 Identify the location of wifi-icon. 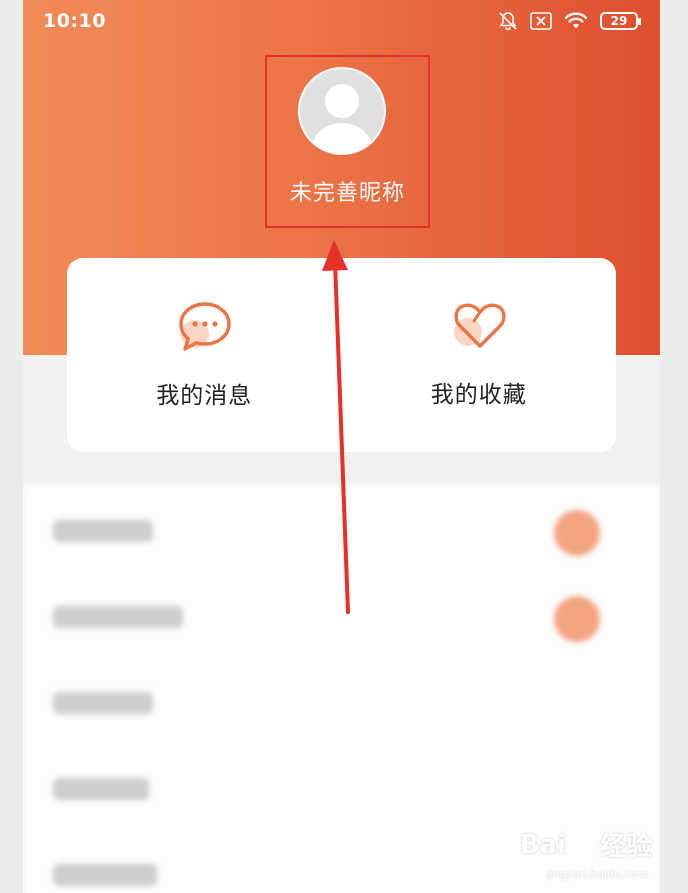
(576, 21).